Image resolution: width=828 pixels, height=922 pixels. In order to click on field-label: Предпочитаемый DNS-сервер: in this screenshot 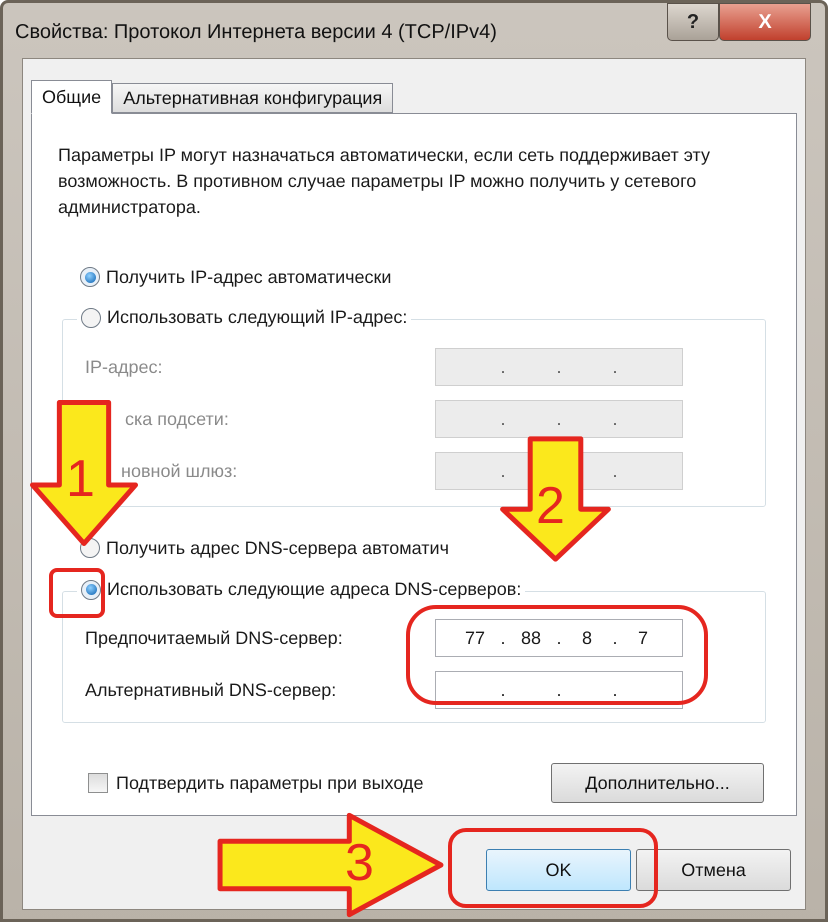, I will do `click(214, 638)`.